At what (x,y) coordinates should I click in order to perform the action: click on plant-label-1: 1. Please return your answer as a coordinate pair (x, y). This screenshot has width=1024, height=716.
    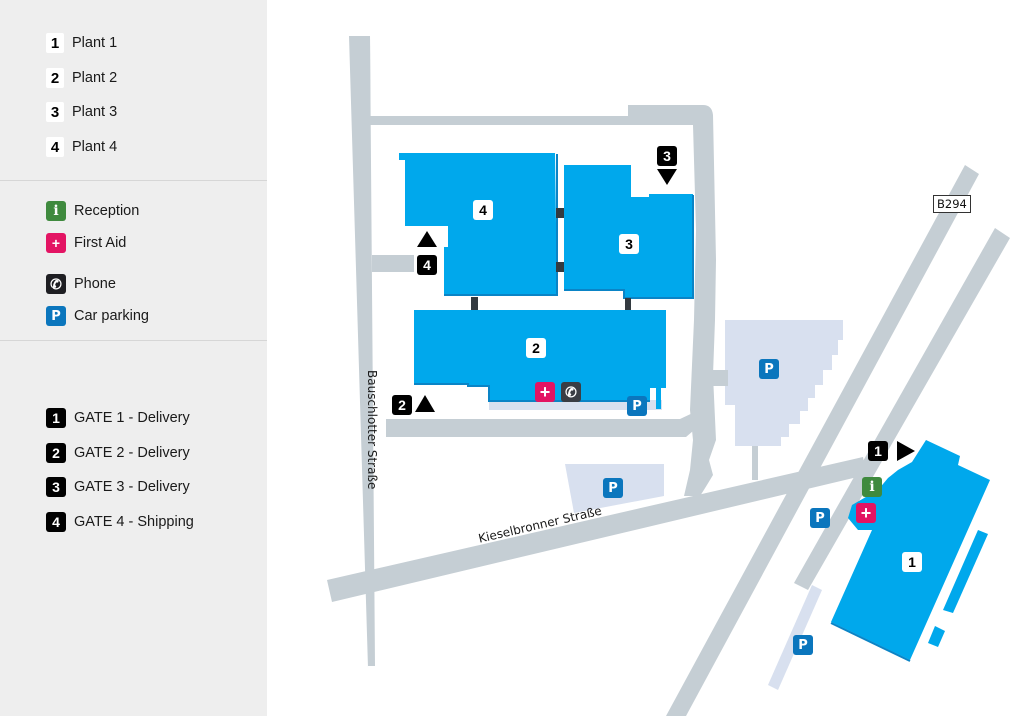
    Looking at the image, I should click on (912, 562).